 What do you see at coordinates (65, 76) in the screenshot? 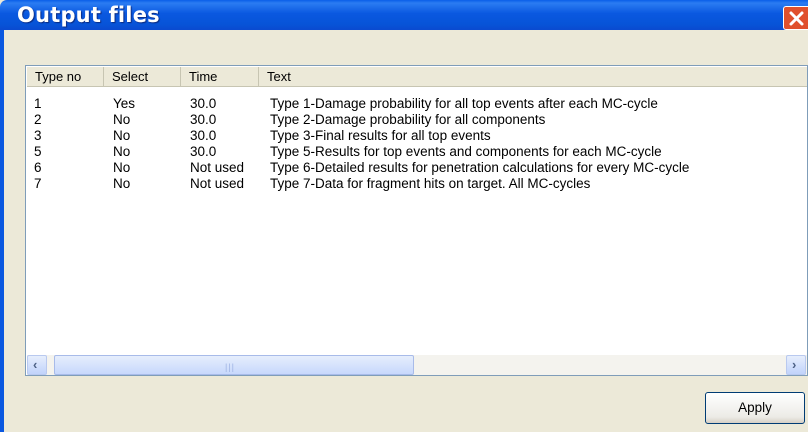
I see `column-header-type-no: Type no` at bounding box center [65, 76].